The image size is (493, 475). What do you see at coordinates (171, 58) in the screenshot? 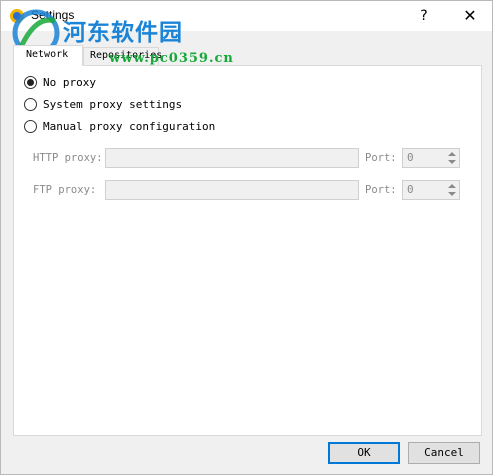
I see `watermark-url: www.pc0359.cn` at bounding box center [171, 58].